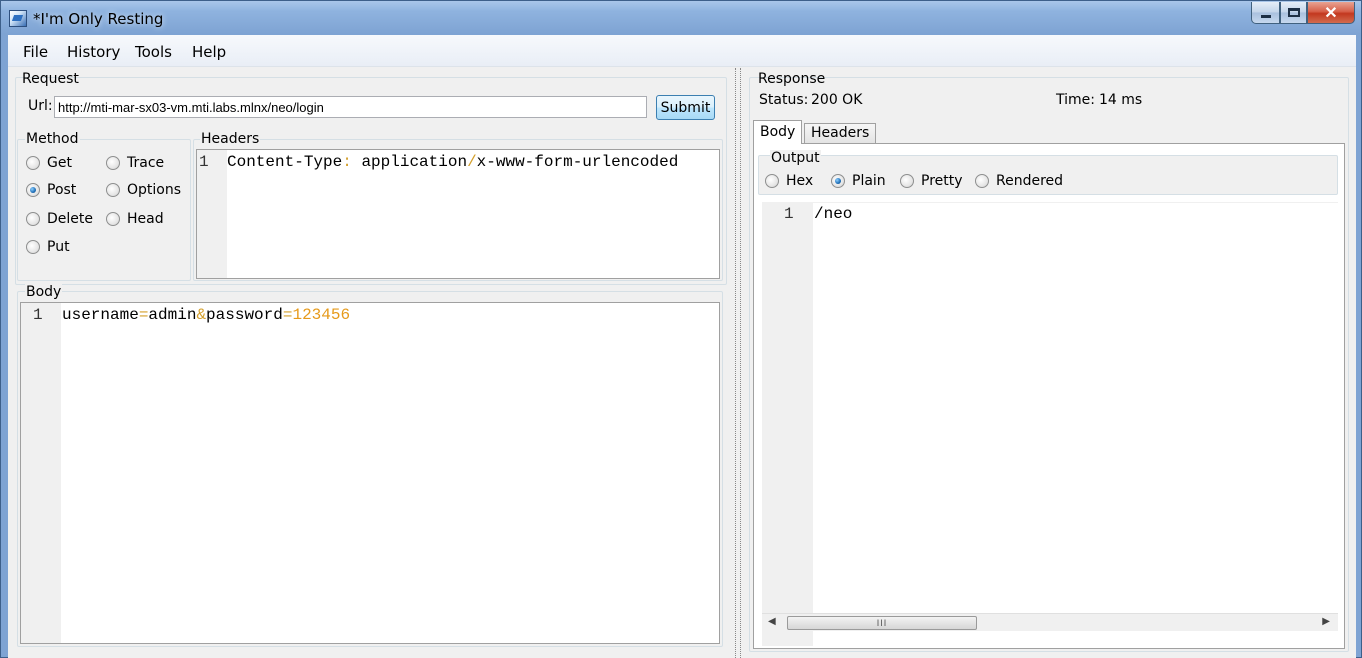 The width and height of the screenshot is (1362, 658). What do you see at coordinates (577, 162) in the screenshot?
I see `header-value-subtype: x-www-form-urlencoded` at bounding box center [577, 162].